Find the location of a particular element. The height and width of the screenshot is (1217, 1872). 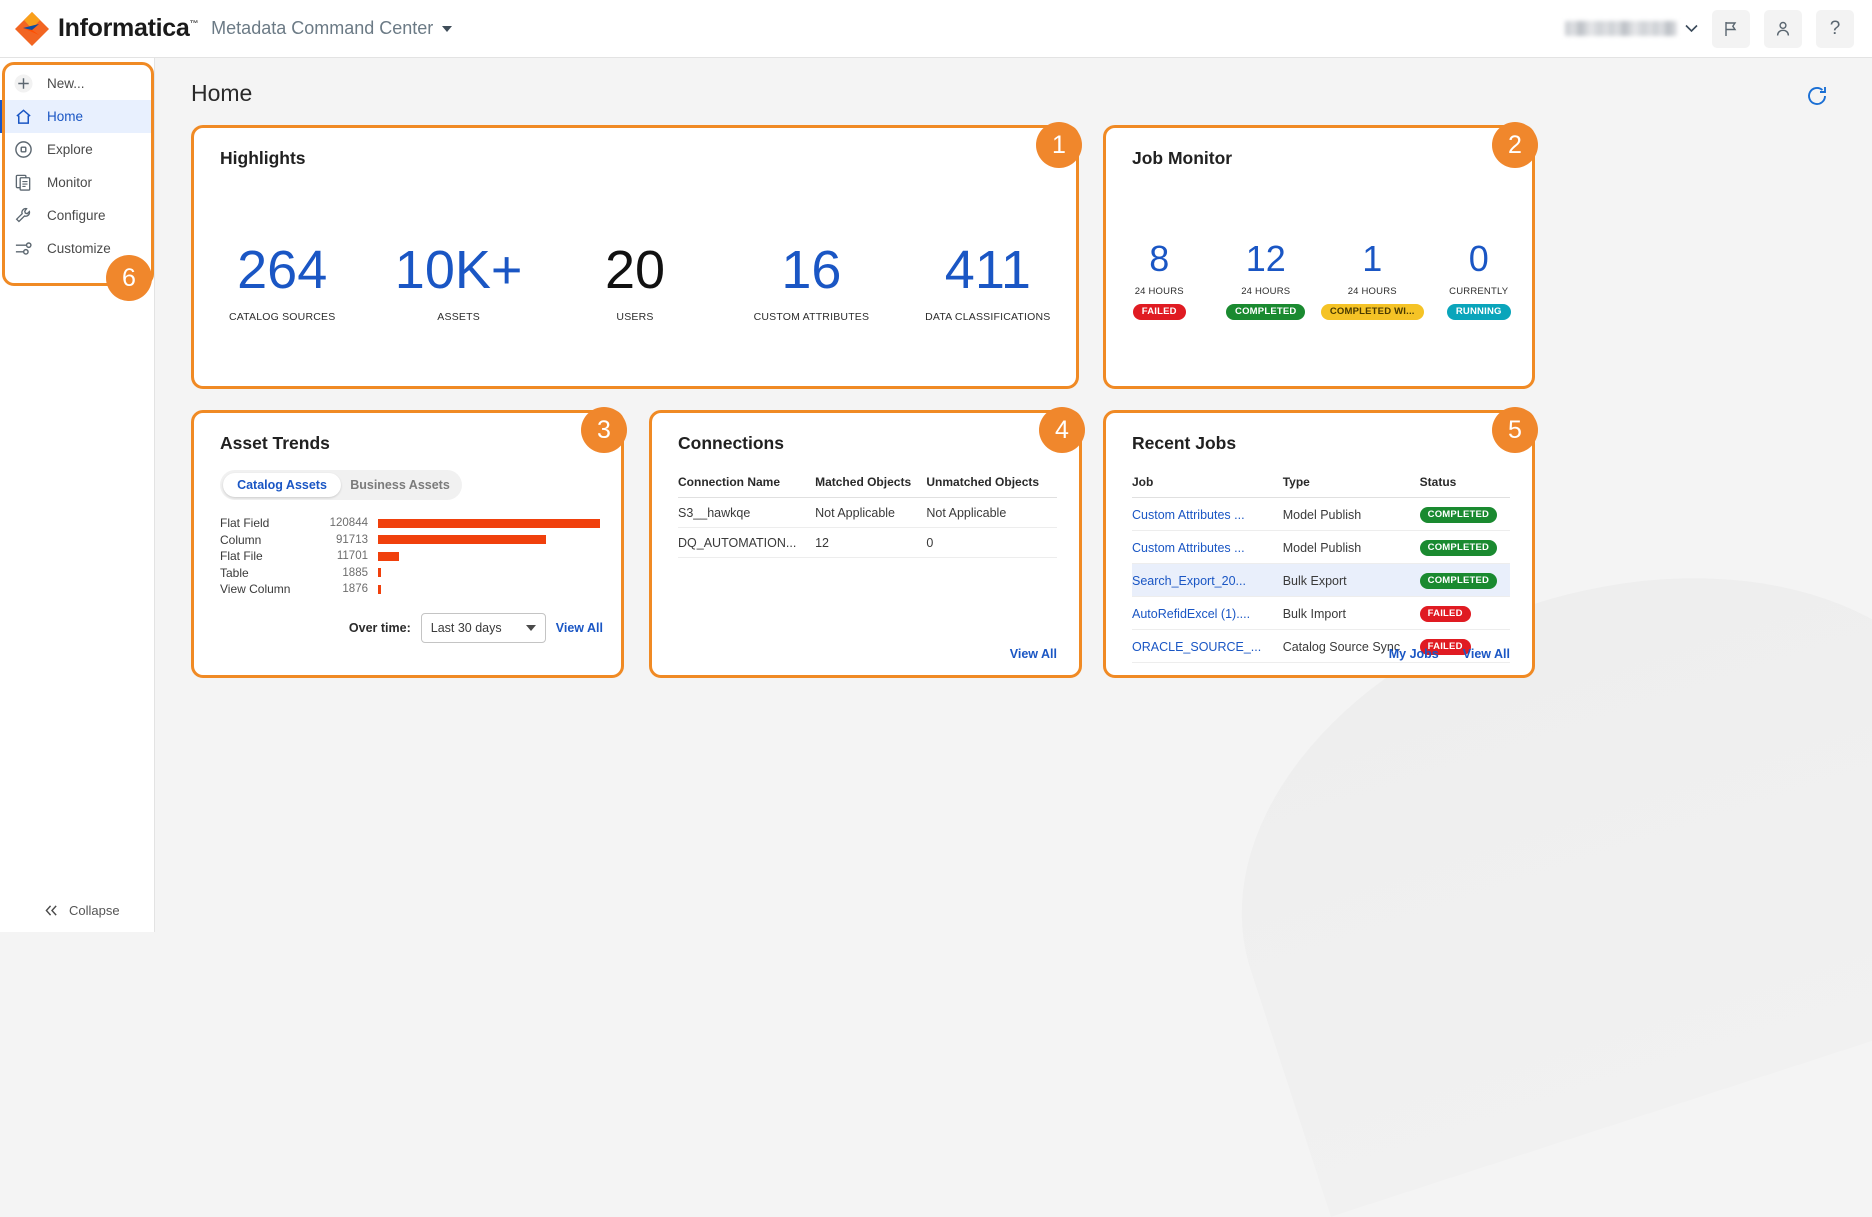

metric-value: 264 is located at coordinates (282, 270).